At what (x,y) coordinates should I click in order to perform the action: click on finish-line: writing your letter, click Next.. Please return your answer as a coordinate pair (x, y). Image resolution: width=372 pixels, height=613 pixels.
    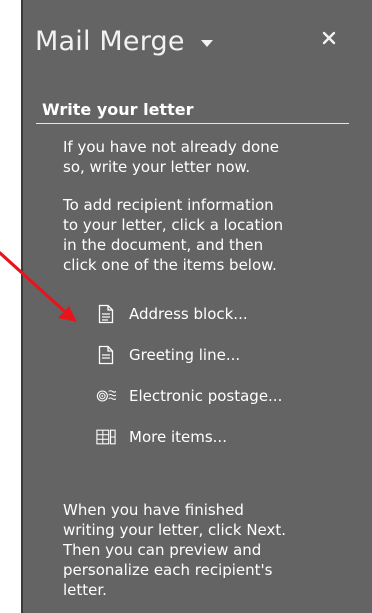
    Looking at the image, I should click on (175, 530).